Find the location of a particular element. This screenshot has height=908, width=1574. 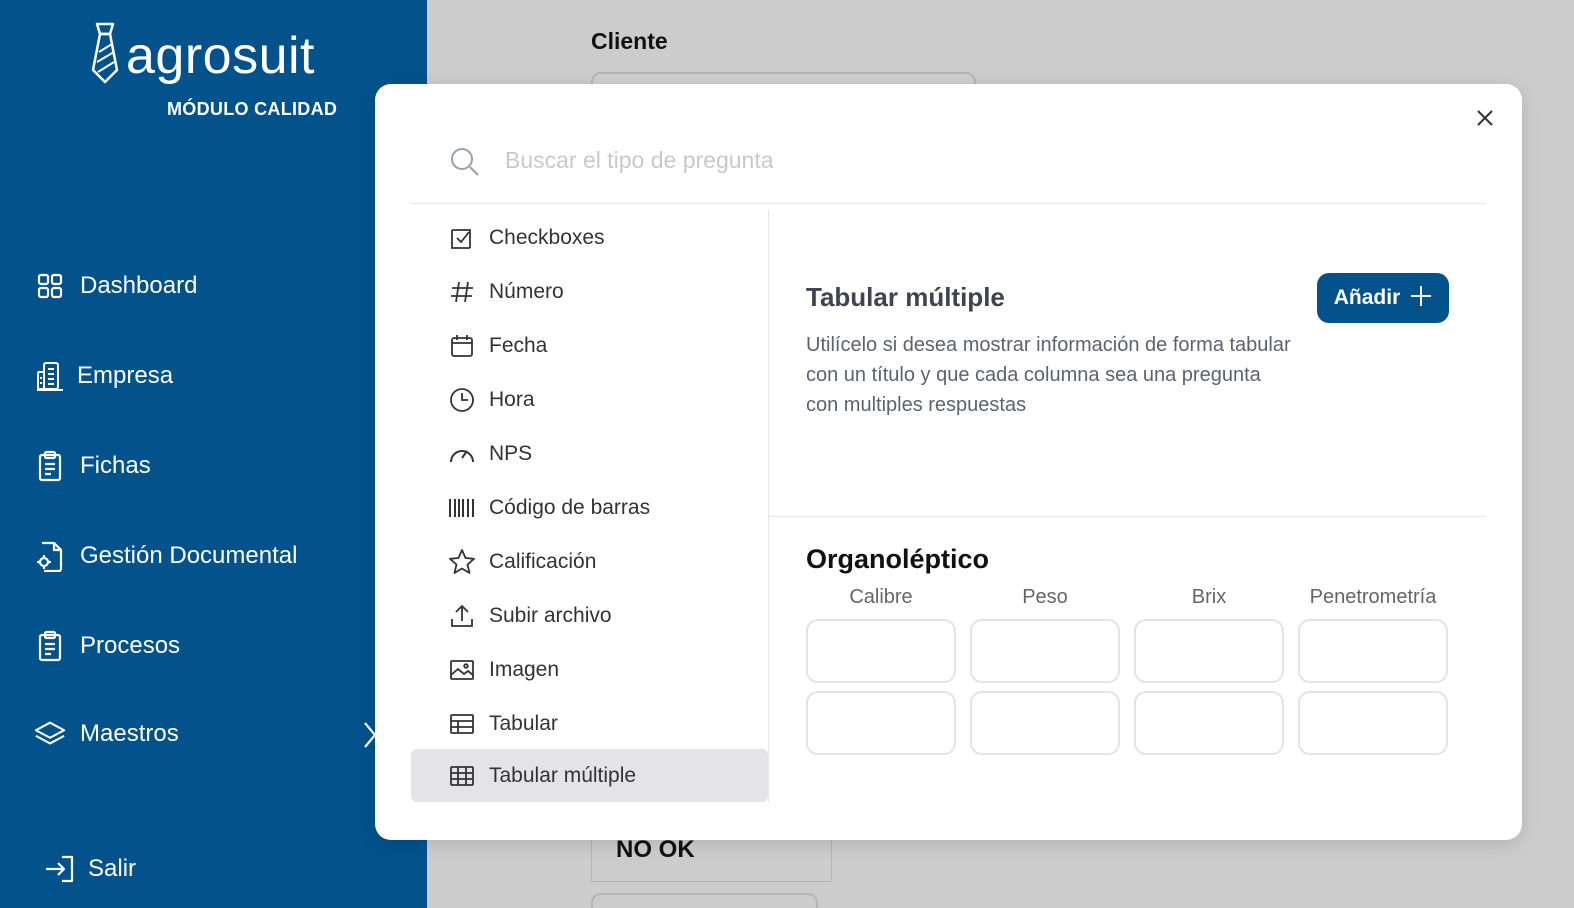

list-item-label: NPS is located at coordinates (511, 453).